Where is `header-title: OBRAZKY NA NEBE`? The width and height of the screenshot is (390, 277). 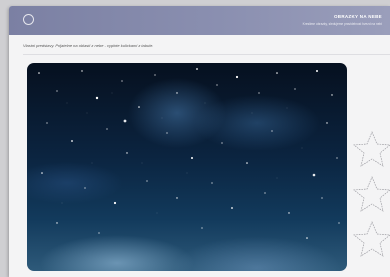 header-title: OBRAZKY NA NEBE is located at coordinates (357, 16).